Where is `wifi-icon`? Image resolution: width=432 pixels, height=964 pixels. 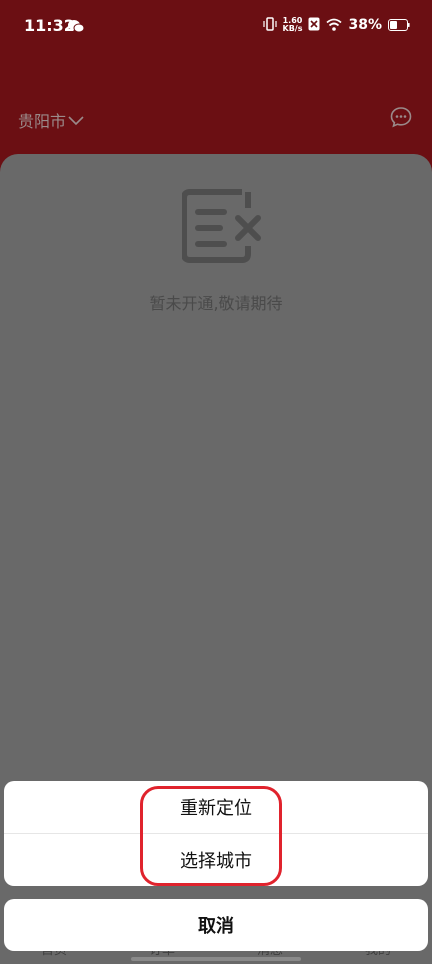 wifi-icon is located at coordinates (334, 25).